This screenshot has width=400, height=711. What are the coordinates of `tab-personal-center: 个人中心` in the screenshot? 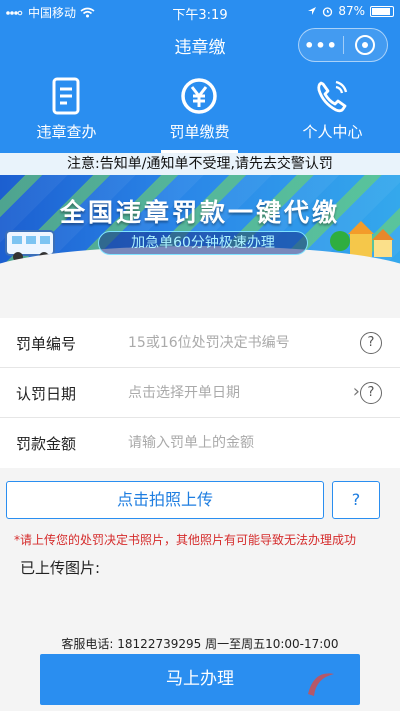 It's located at (332, 110).